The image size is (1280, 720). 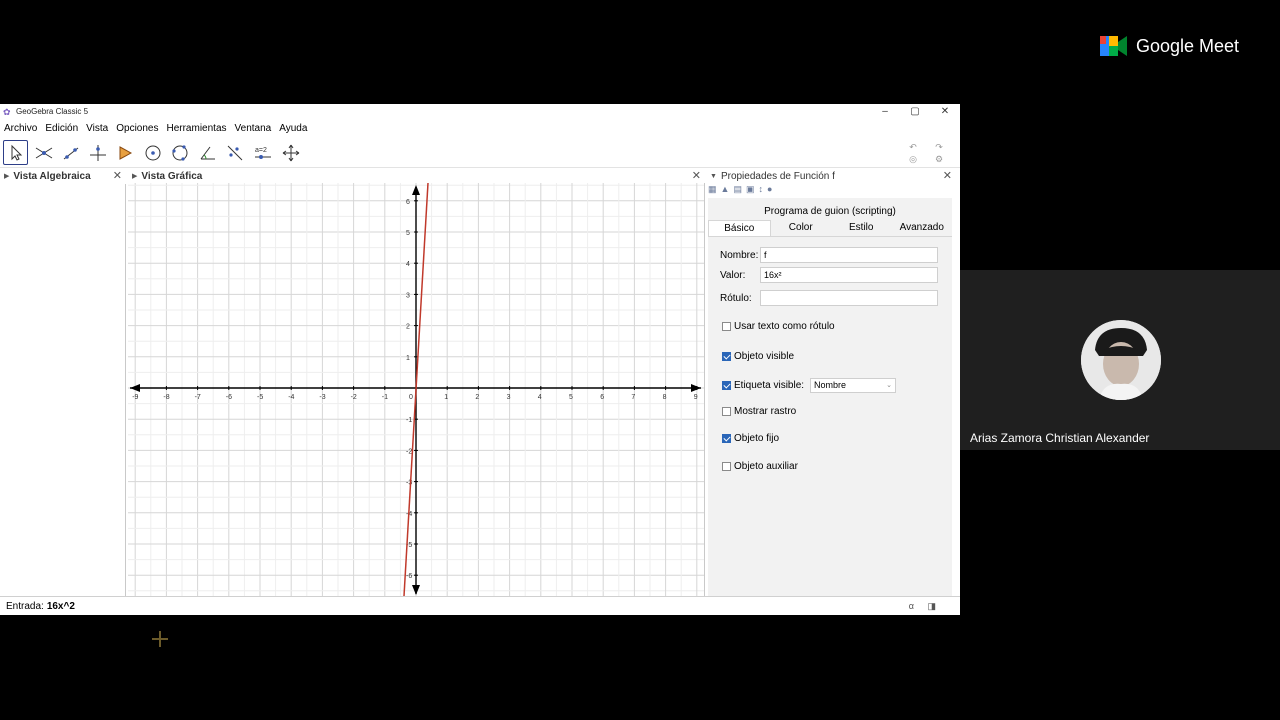 I want to click on move-arrows-icon, so click(x=290, y=152).